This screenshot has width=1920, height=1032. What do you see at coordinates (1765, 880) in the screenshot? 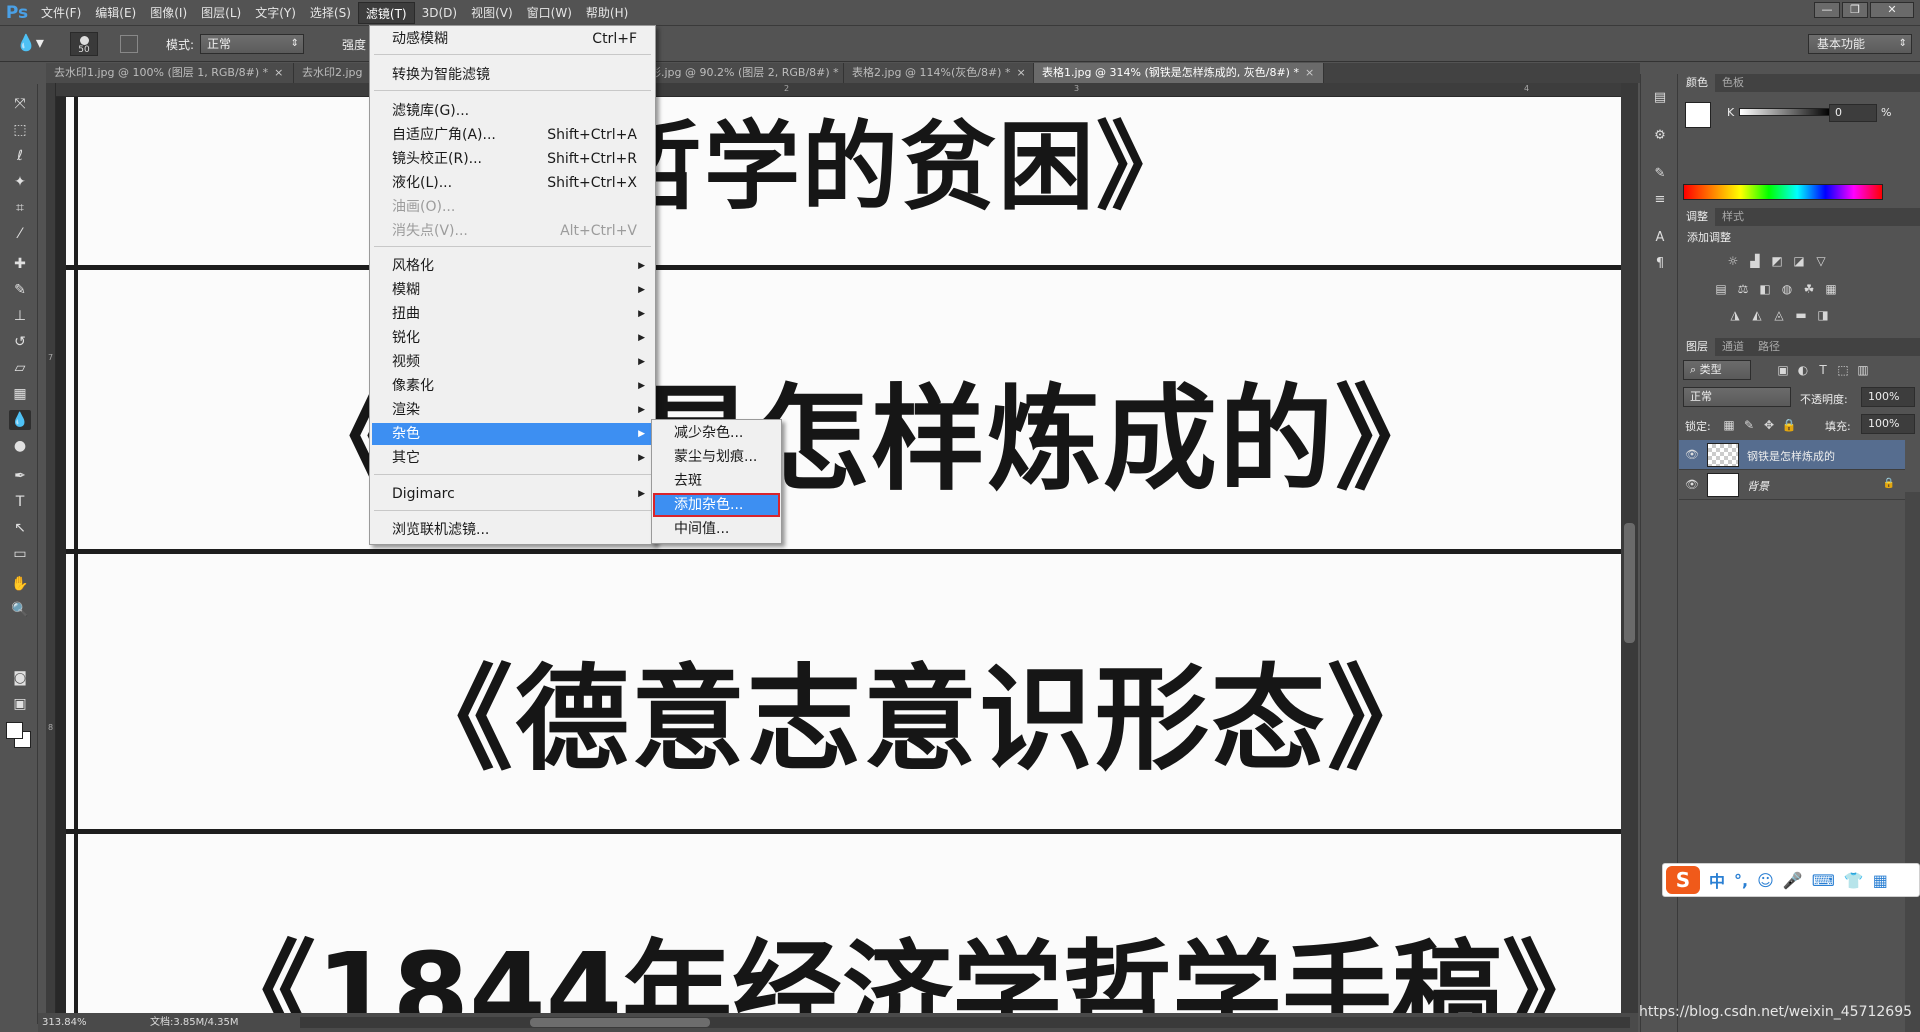
I see `ime-emoji-icon: ☺` at bounding box center [1765, 880].